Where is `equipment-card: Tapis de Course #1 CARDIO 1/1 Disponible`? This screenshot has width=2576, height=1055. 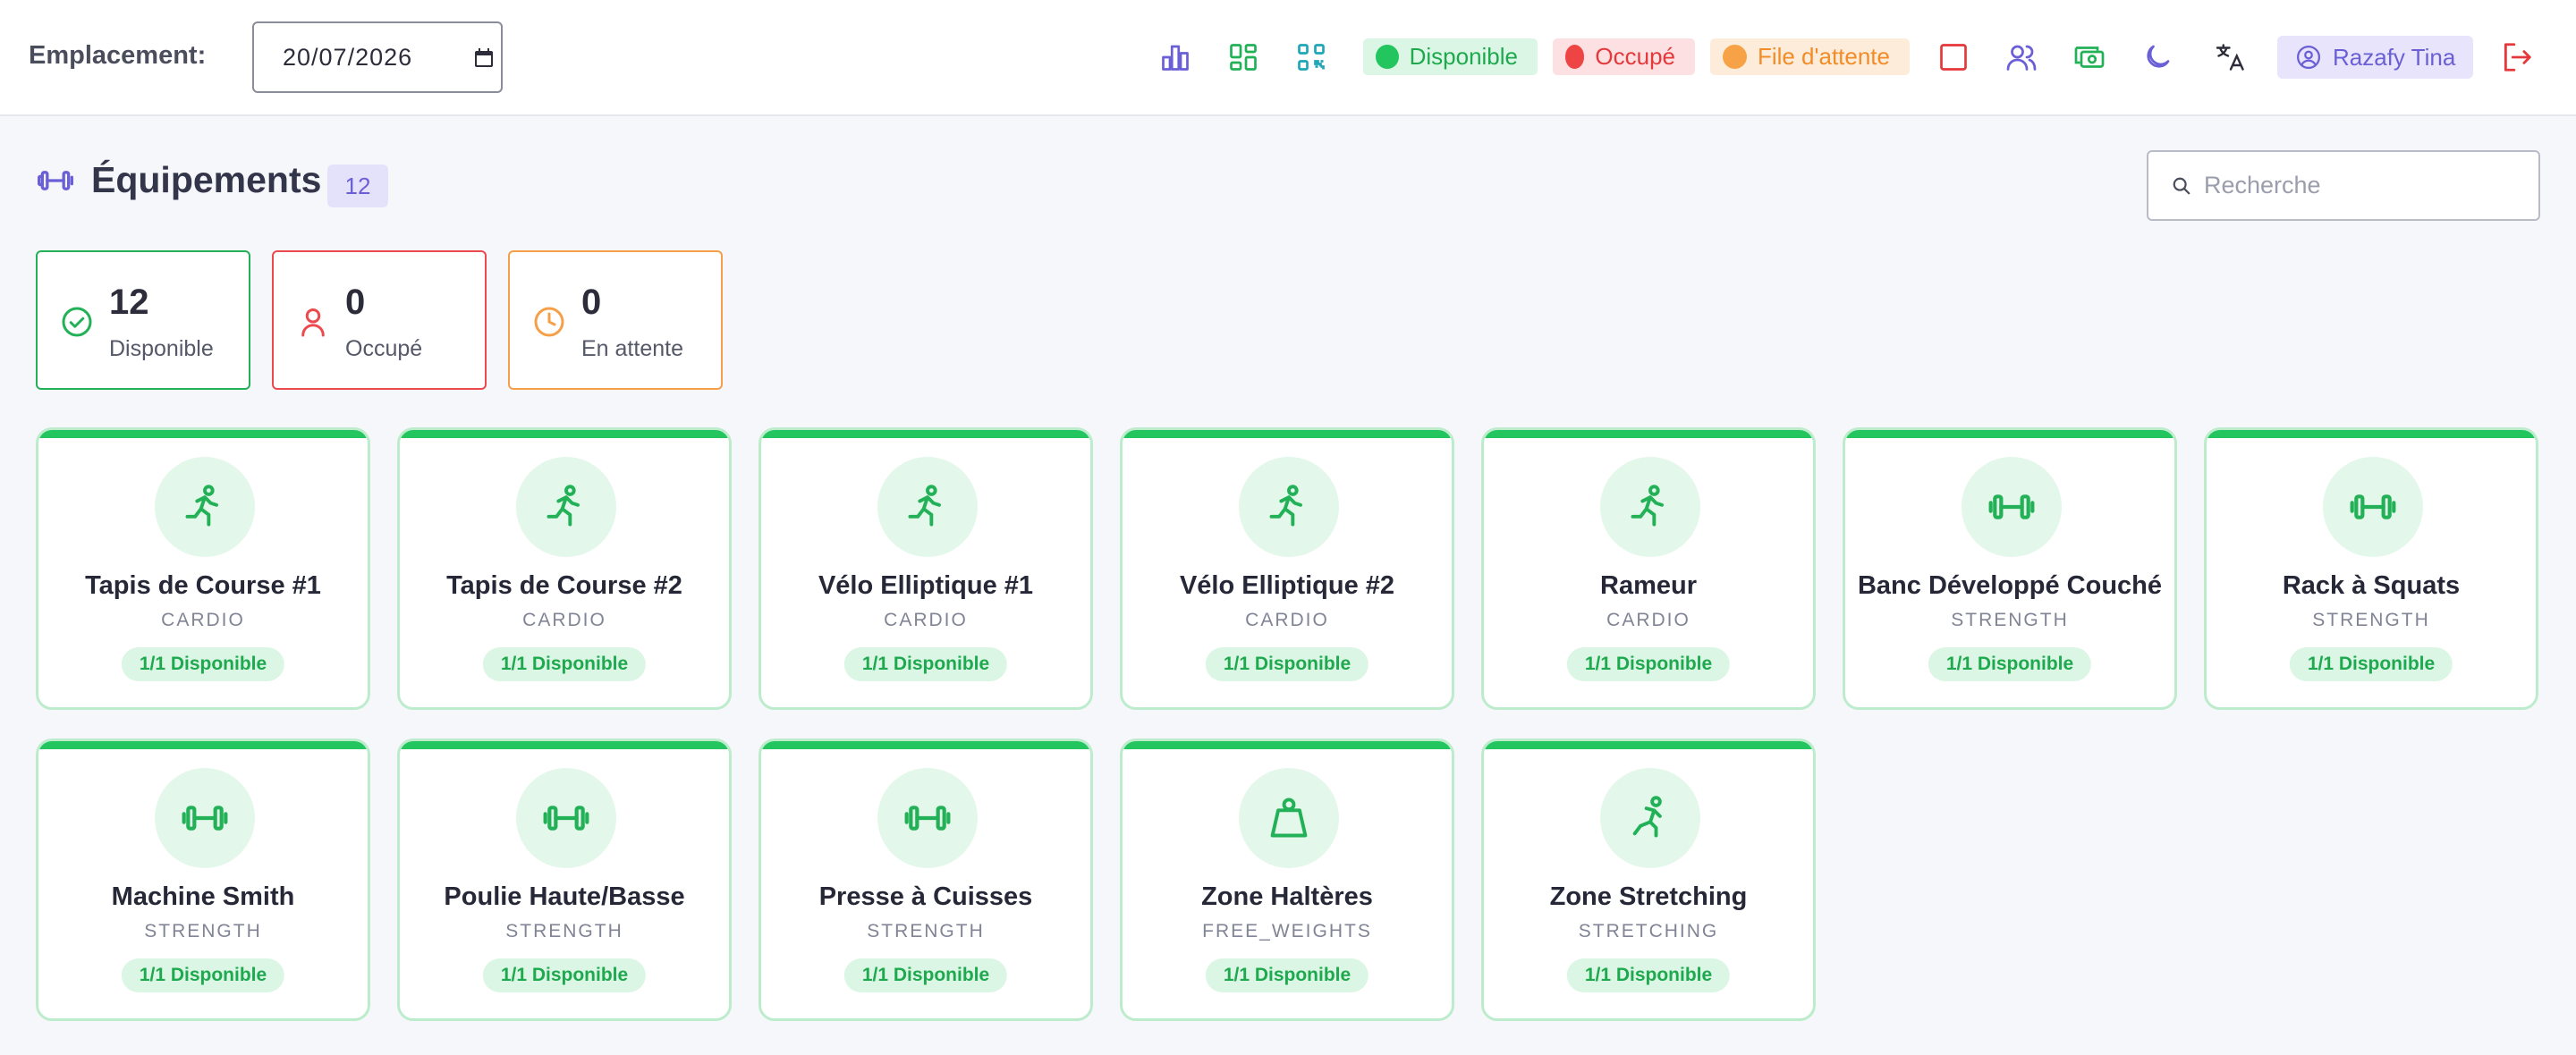 equipment-card: Tapis de Course #1 CARDIO 1/1 Disponible is located at coordinates (203, 568).